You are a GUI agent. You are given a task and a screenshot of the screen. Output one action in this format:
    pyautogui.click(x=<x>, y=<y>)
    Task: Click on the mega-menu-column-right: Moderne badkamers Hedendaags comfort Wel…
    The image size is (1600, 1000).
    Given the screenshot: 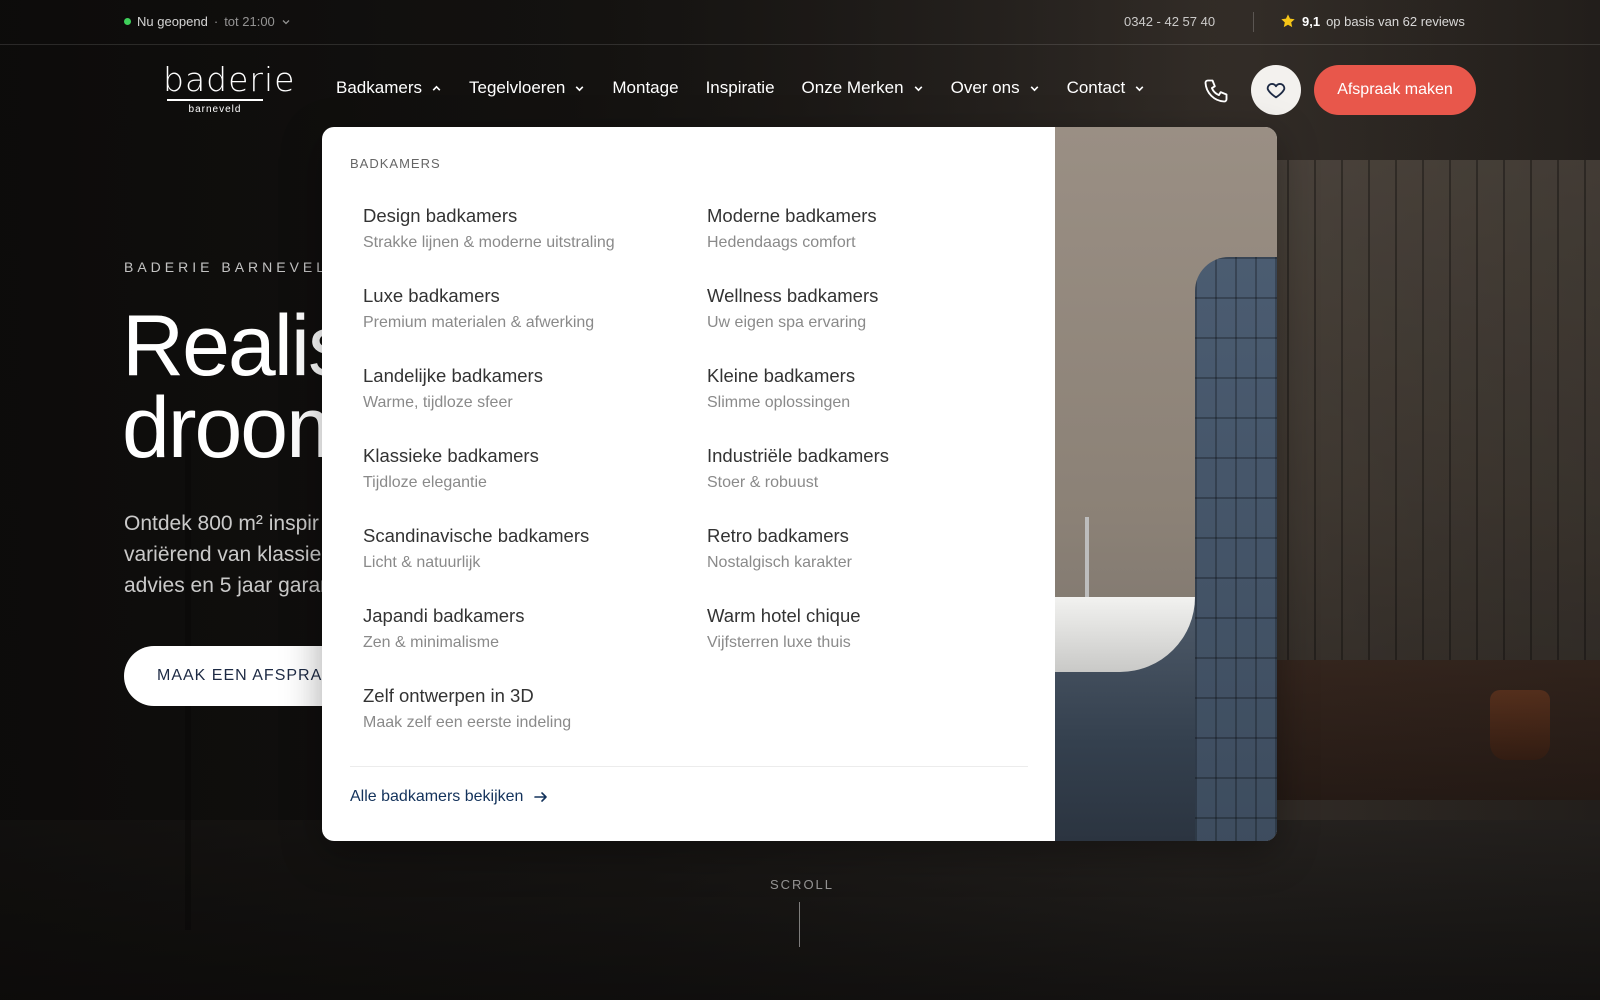 What is the action you would take?
    pyautogui.click(x=872, y=444)
    